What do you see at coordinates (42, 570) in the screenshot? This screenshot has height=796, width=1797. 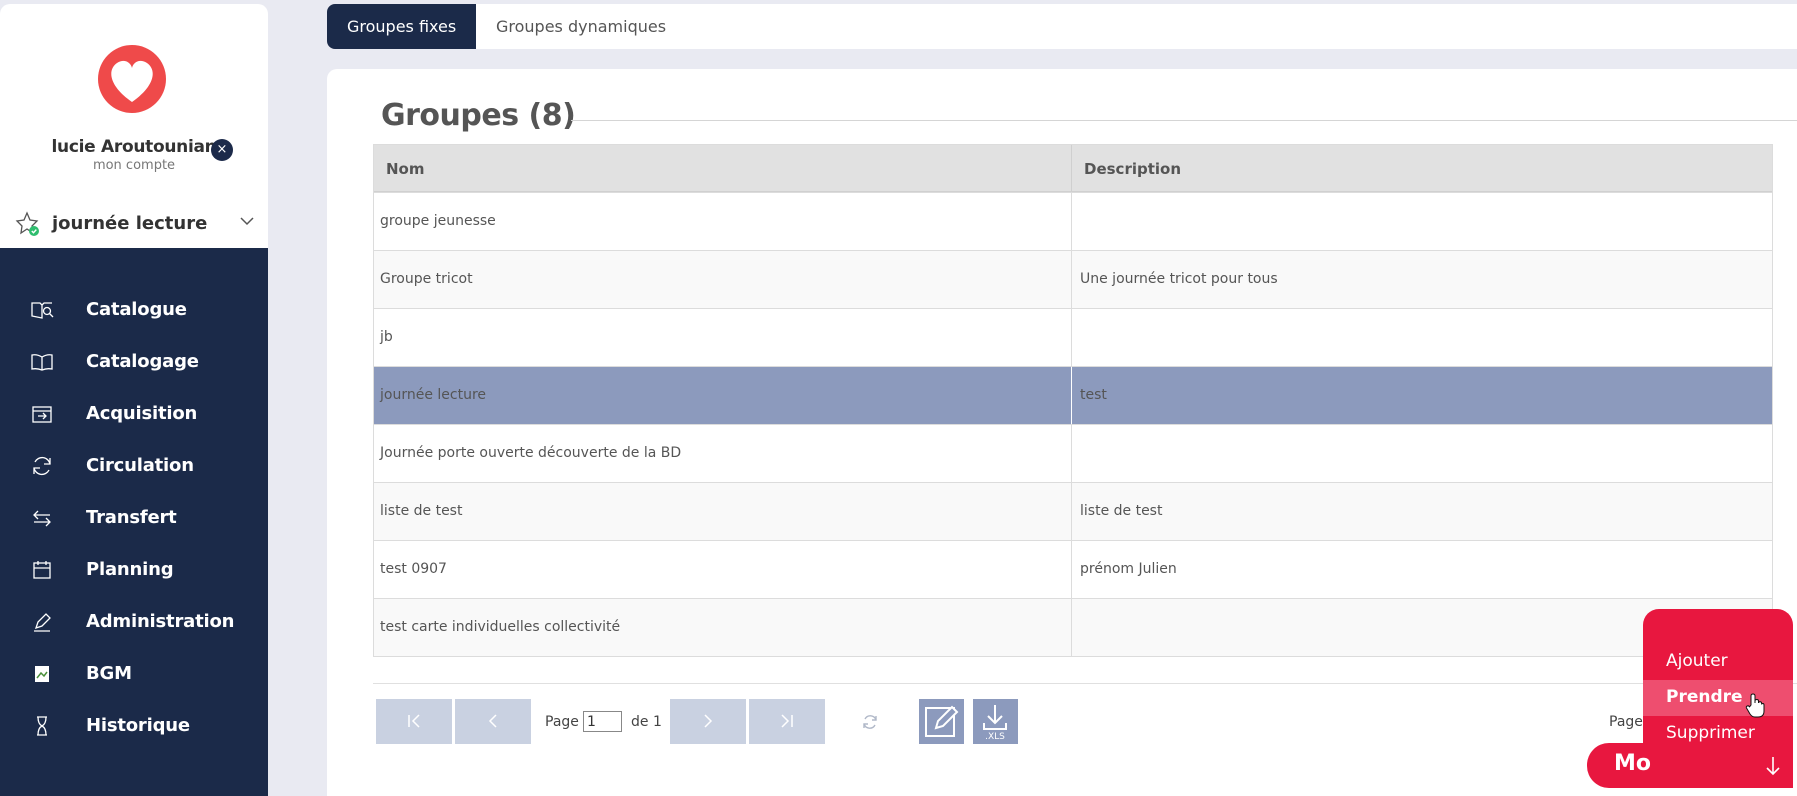 I see `calendar-icon` at bounding box center [42, 570].